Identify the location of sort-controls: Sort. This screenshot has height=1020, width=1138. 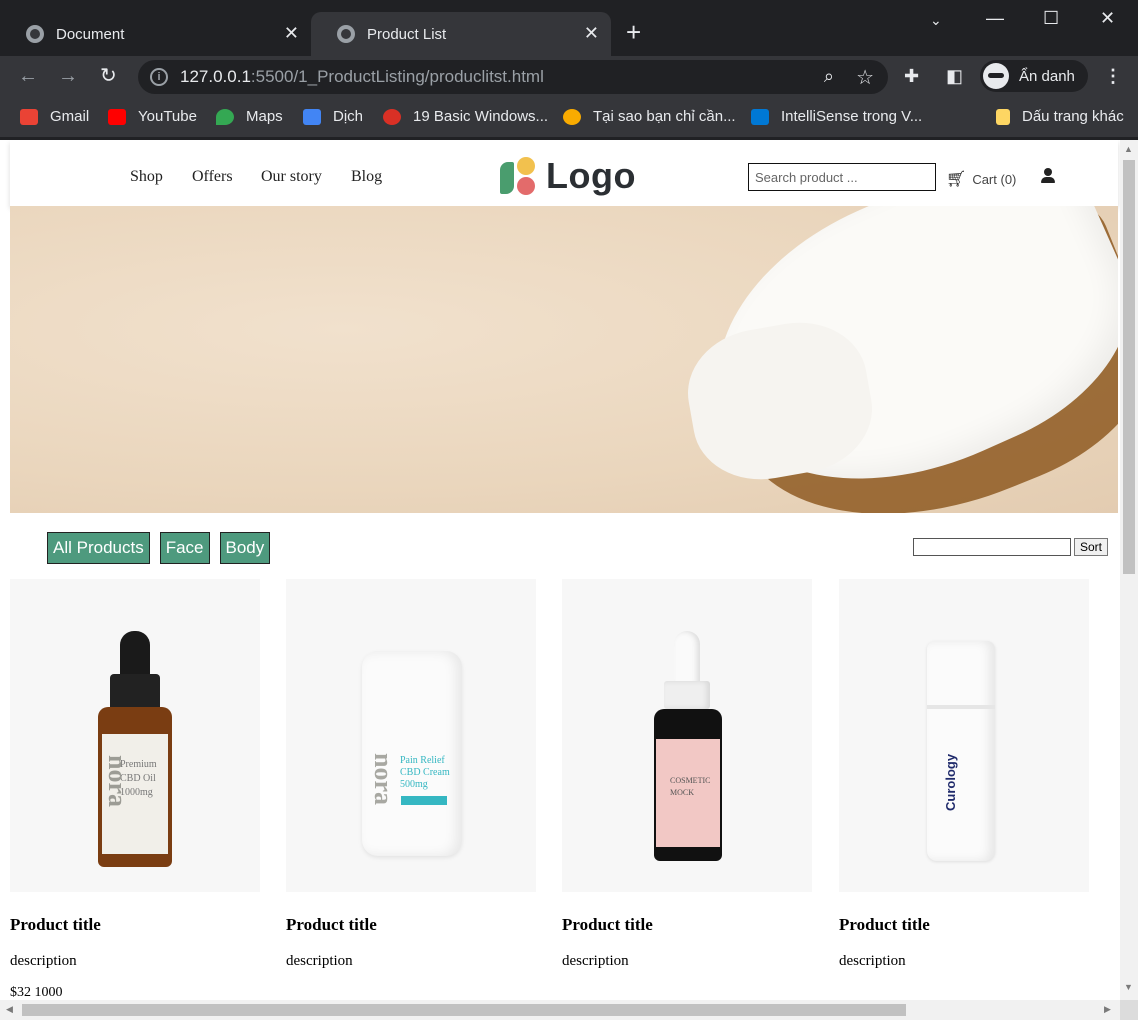
(1011, 547).